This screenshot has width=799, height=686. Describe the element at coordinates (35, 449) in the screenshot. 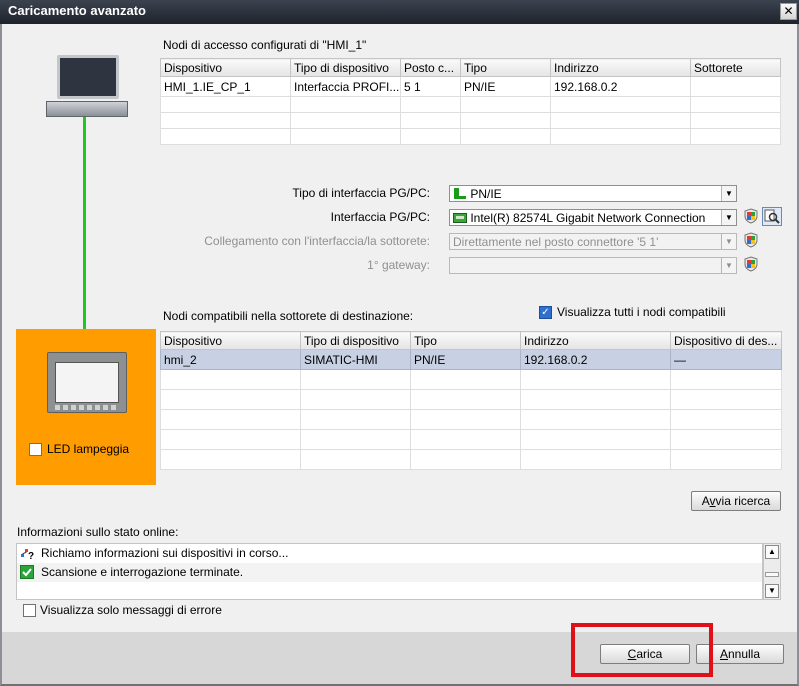

I see `led-blink-checkbox` at that location.